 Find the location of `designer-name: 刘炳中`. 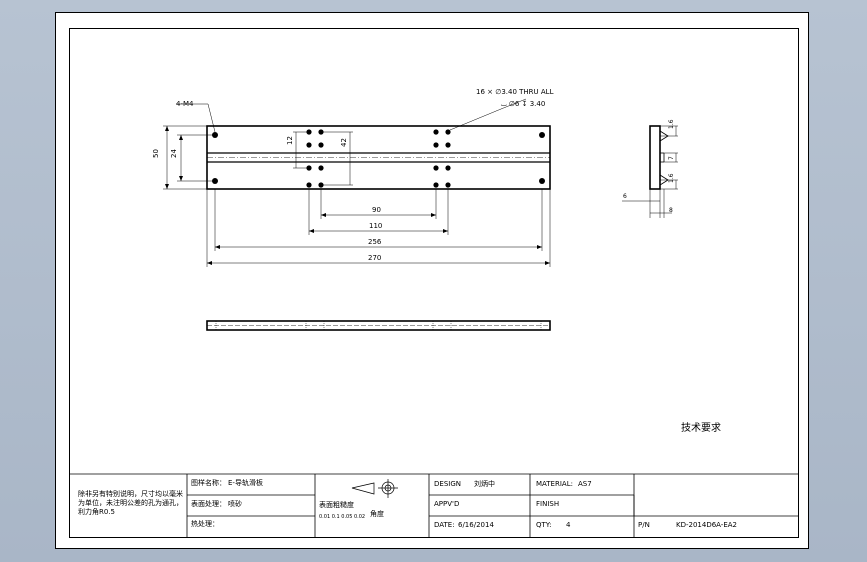

designer-name: 刘炳中 is located at coordinates (484, 484).